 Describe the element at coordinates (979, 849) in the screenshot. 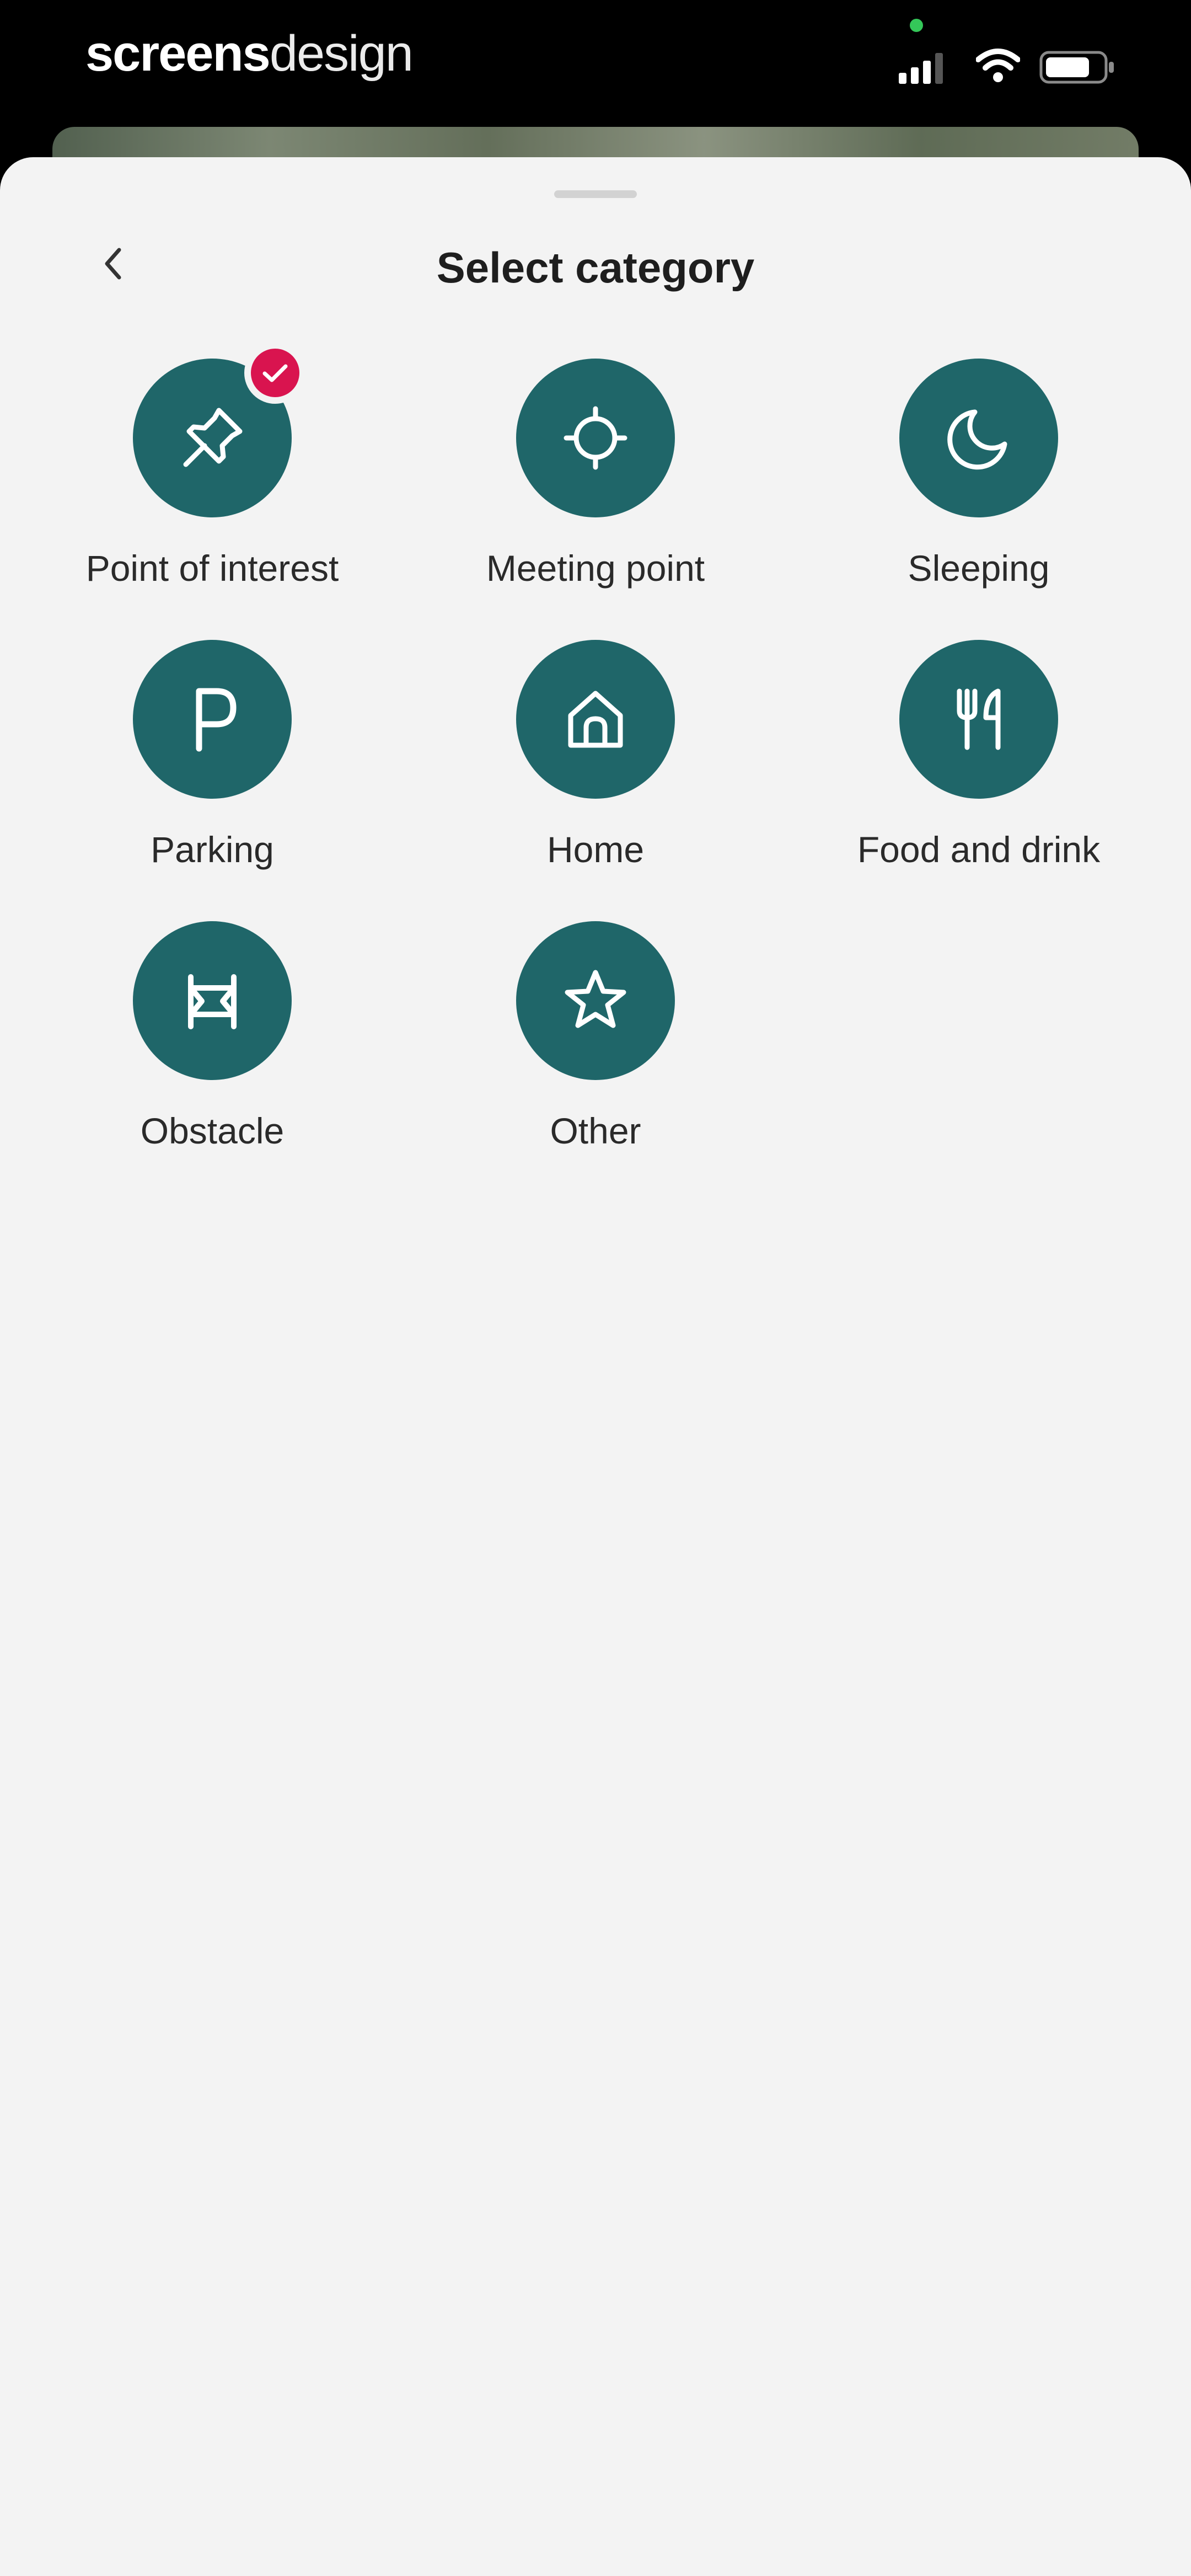

I see `category-label: Food and drink` at that location.